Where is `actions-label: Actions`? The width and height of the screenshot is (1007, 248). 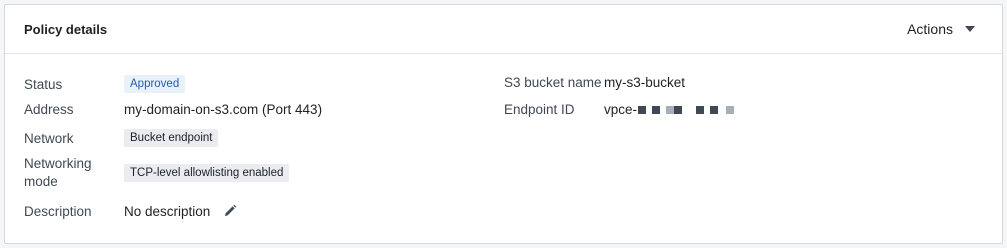 actions-label: Actions is located at coordinates (930, 29).